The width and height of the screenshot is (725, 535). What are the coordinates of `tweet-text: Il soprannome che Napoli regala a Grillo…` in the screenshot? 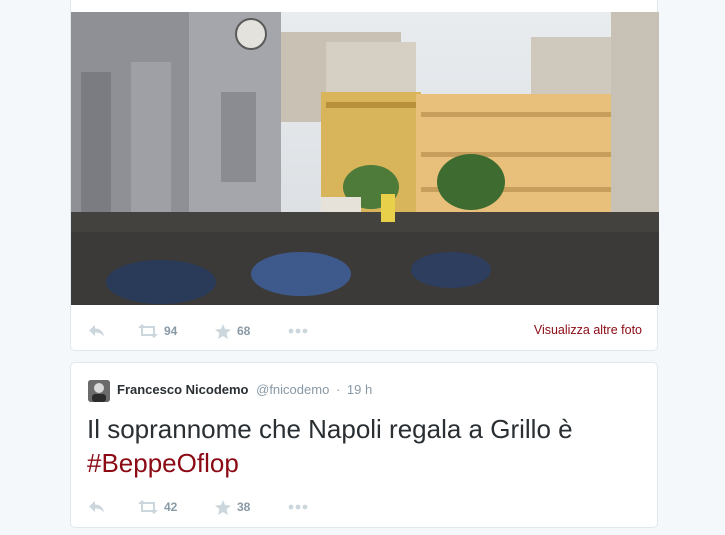 It's located at (367, 446).